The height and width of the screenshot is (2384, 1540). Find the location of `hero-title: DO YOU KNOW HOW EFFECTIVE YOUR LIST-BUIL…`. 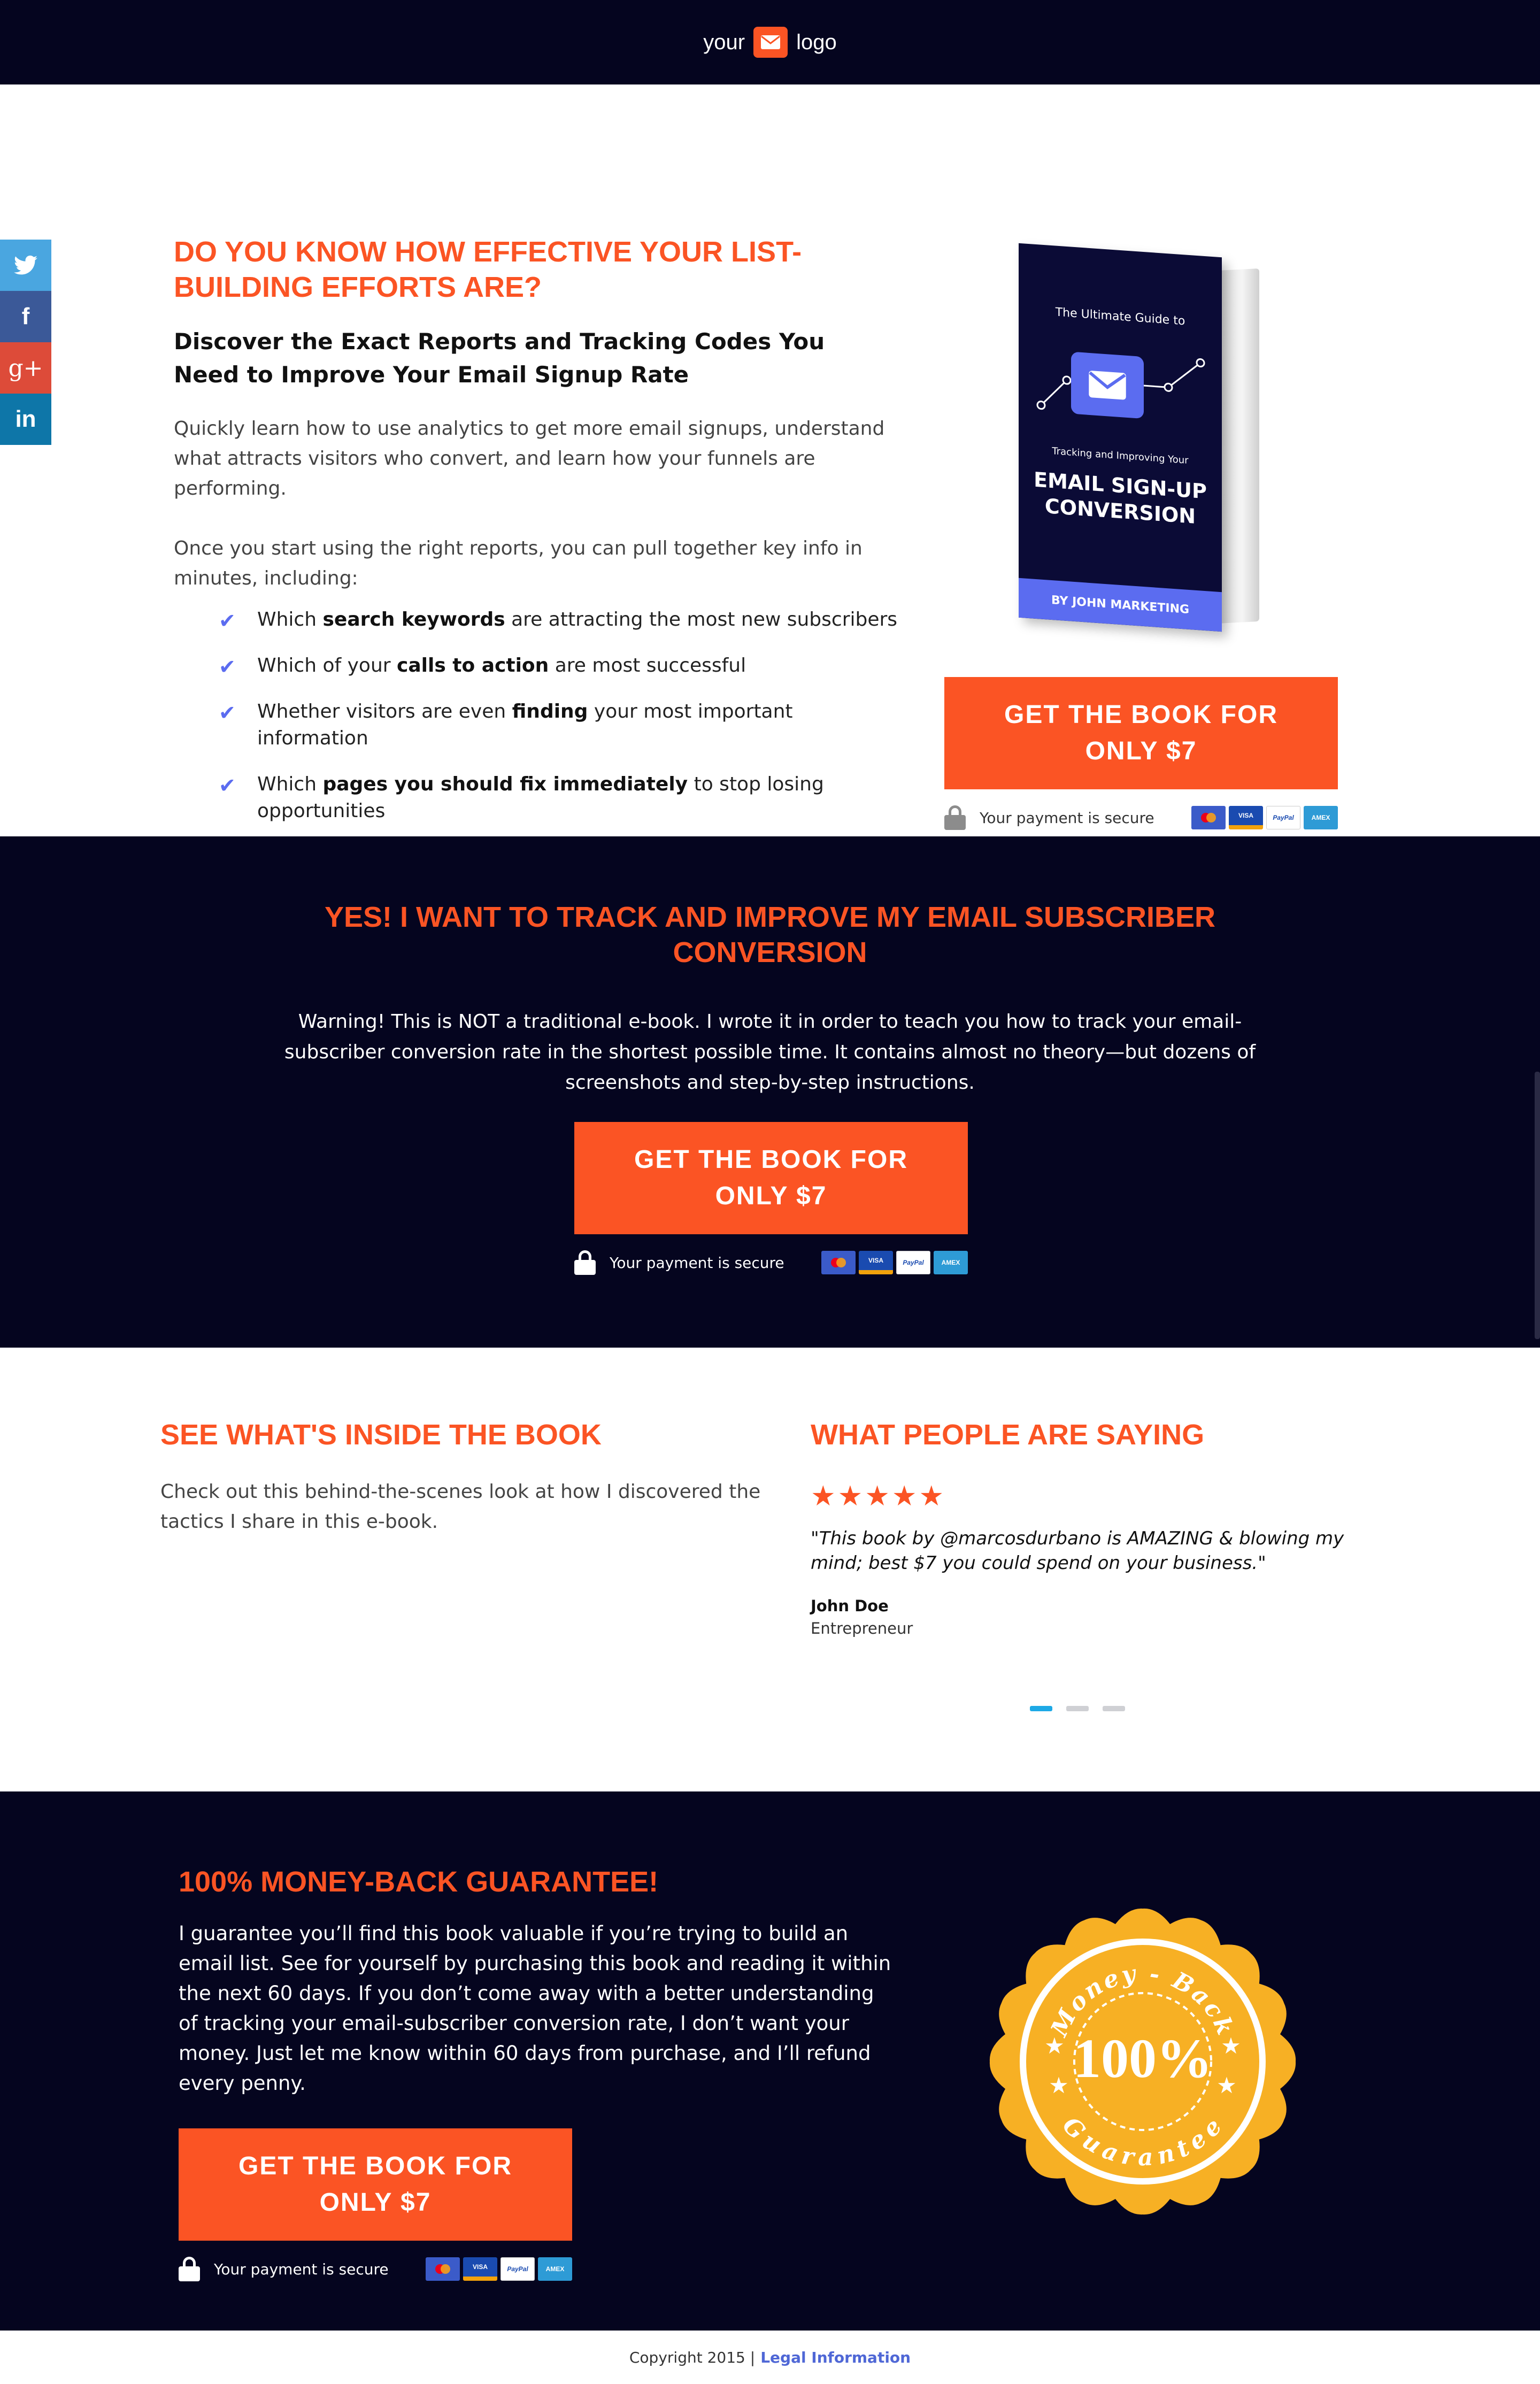

hero-title: DO YOU KNOW HOW EFFECTIVE YOUR LIST-BUIL… is located at coordinates (488, 269).